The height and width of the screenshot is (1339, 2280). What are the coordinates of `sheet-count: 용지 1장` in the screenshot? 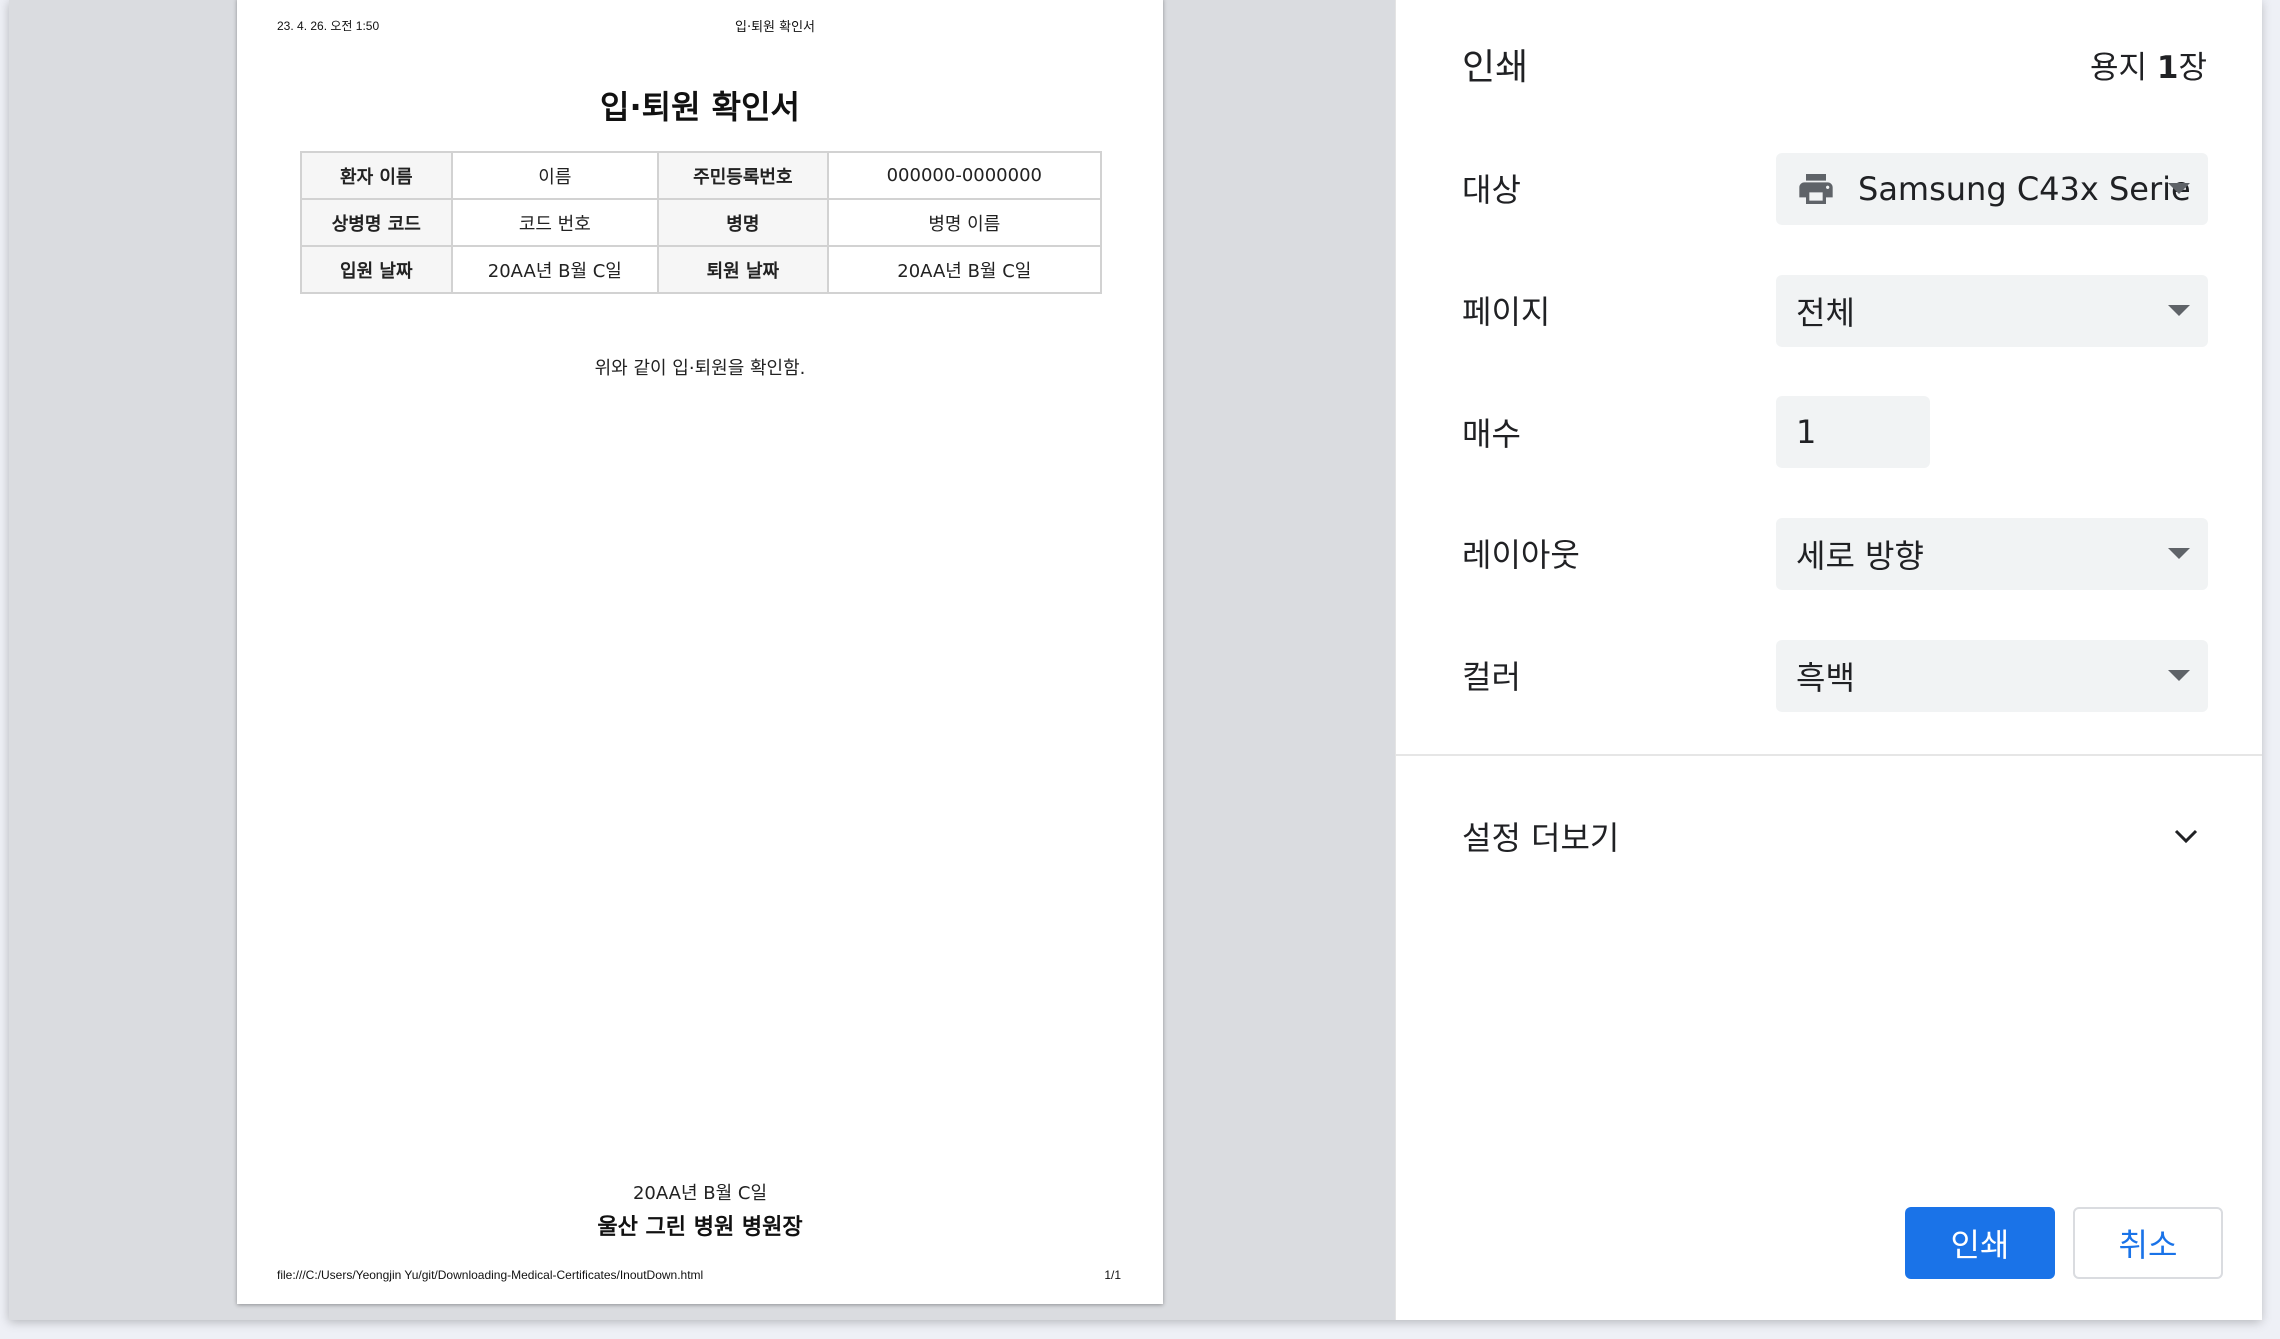 It's located at (2148, 64).